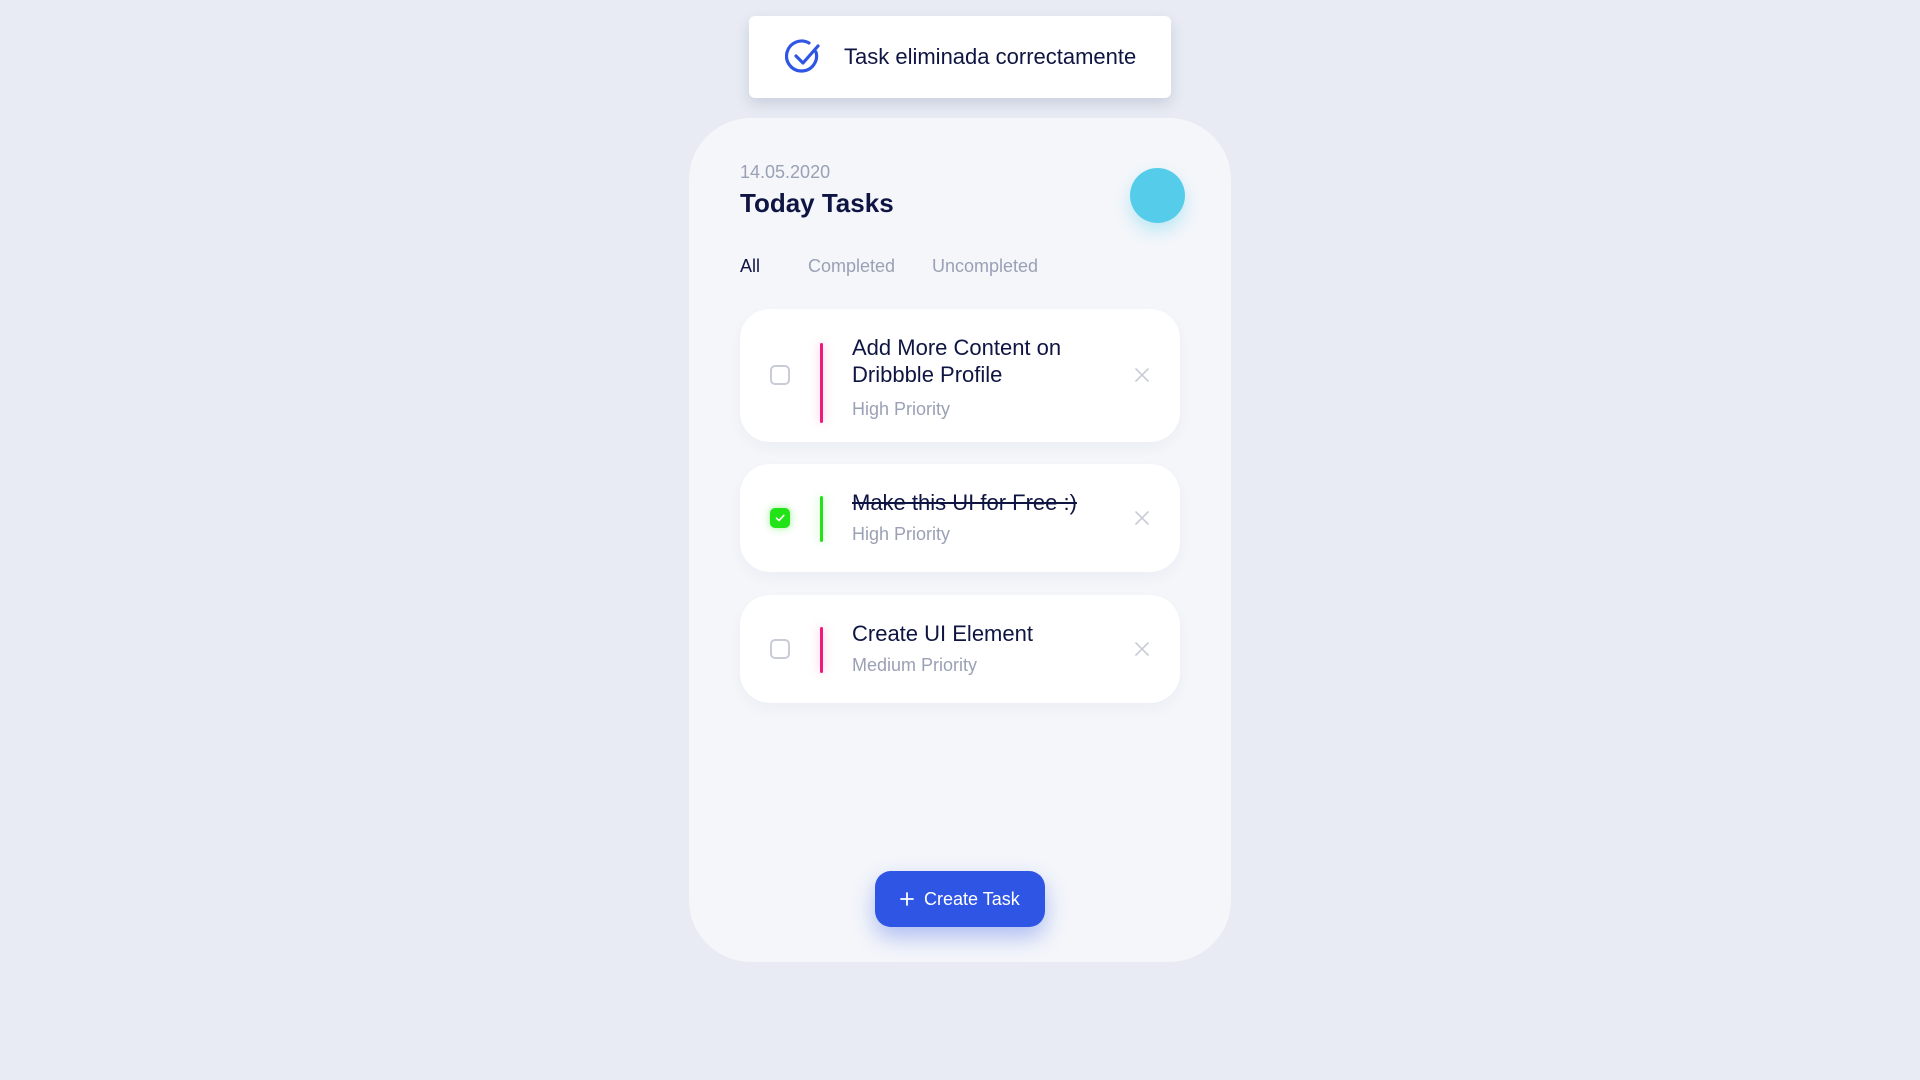 Image resolution: width=1920 pixels, height=1080 pixels. I want to click on tab-completed: Completed, so click(851, 266).